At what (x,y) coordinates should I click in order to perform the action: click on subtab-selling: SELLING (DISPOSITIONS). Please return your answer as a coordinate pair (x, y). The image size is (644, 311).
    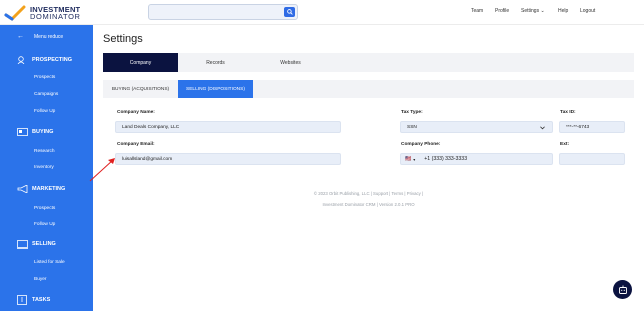
    Looking at the image, I should click on (215, 89).